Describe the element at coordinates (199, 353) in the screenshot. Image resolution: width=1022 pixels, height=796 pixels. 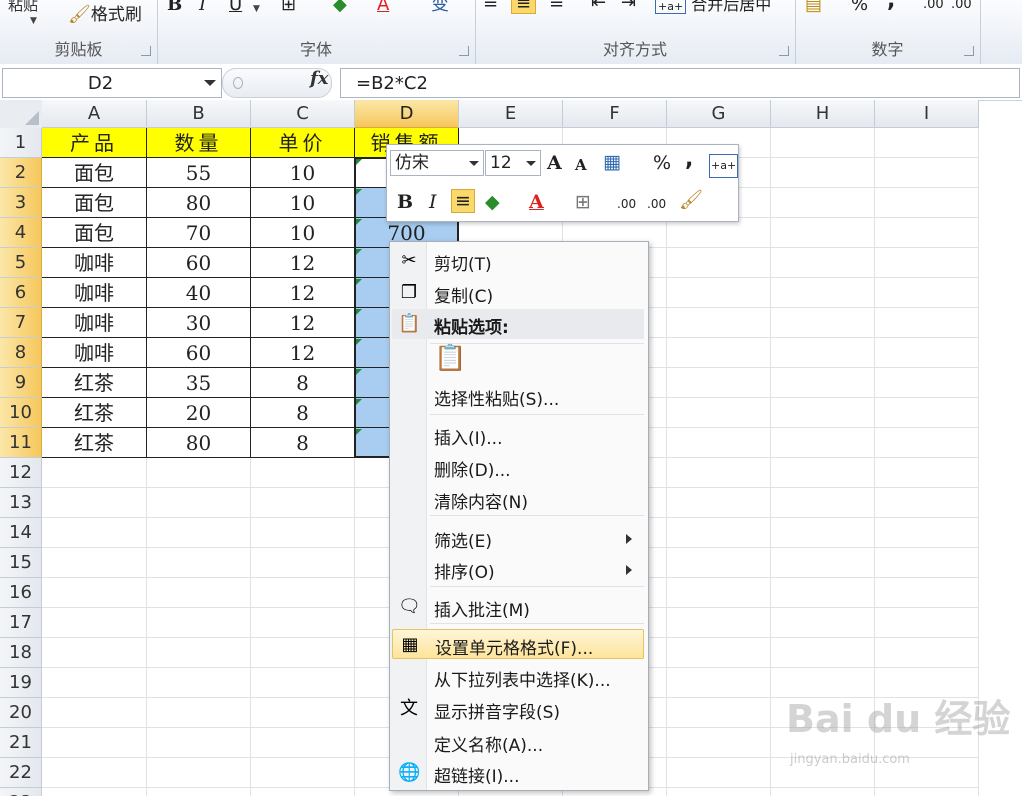
I see `cell-b8: 60` at that location.